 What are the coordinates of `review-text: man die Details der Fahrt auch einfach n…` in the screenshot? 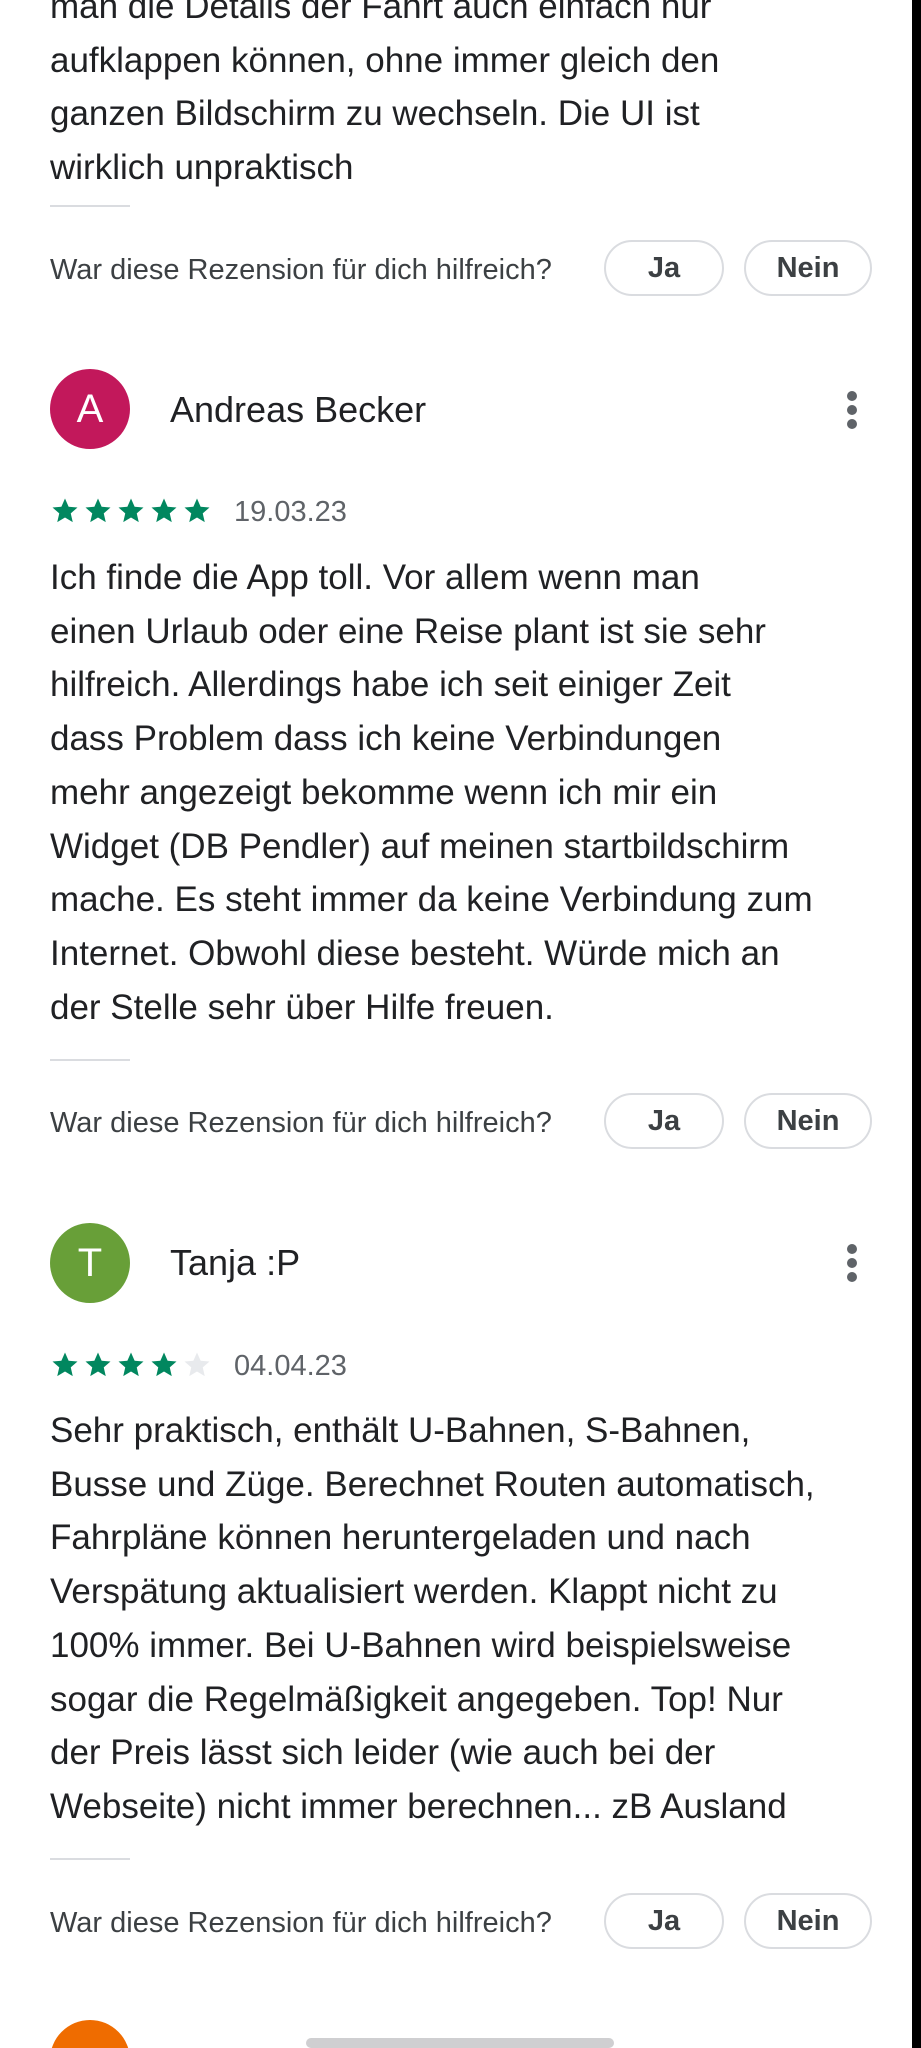 It's located at (465, 97).